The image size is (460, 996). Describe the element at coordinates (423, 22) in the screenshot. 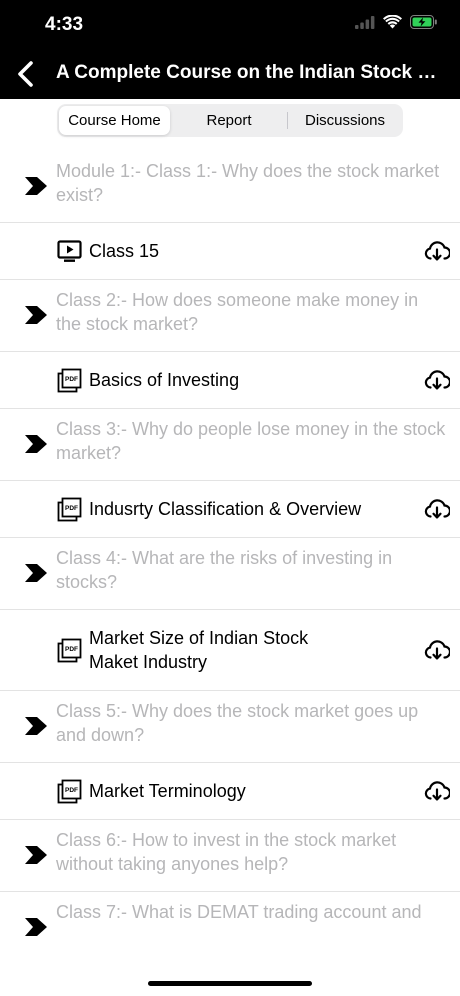

I see `battery-charging-icon` at that location.